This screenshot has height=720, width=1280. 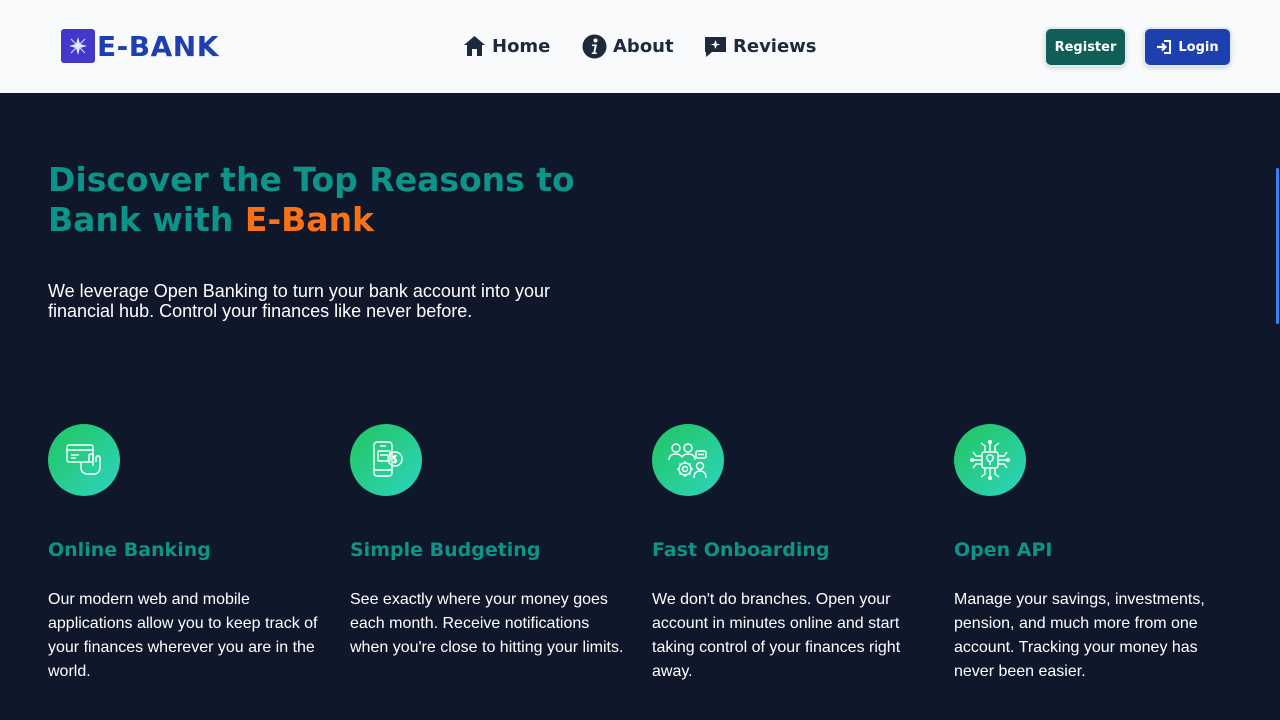 I want to click on nav-about: About, so click(x=628, y=46).